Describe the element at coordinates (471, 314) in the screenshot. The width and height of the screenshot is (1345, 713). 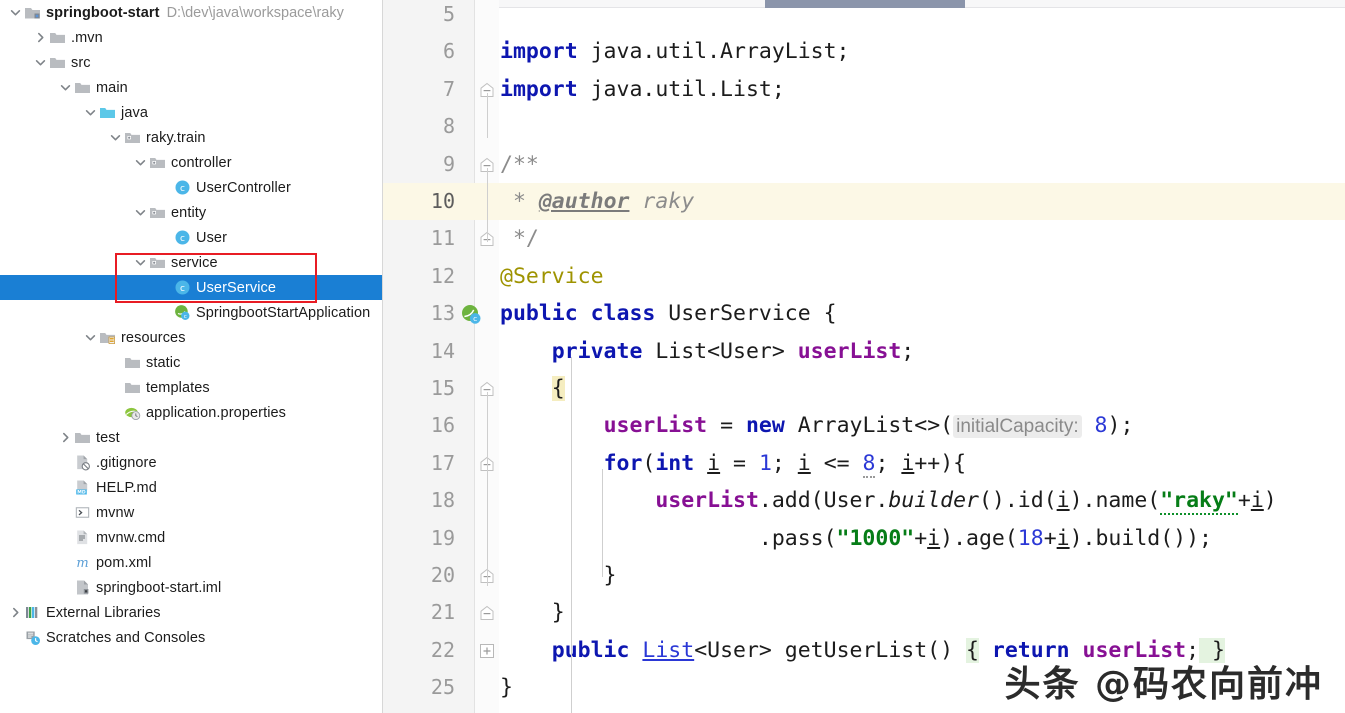
I see `spring-bean-icon: c` at that location.